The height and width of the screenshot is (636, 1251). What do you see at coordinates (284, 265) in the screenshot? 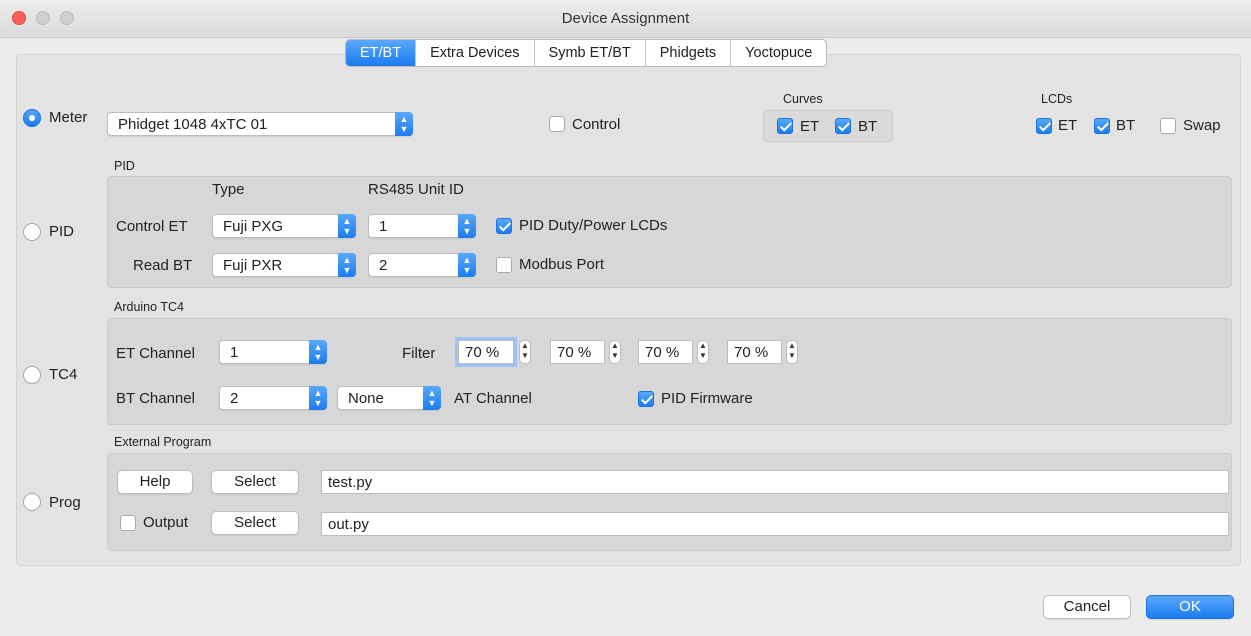
I see `read-bt-type-select: Fuji PXR ▲ ▼` at bounding box center [284, 265].